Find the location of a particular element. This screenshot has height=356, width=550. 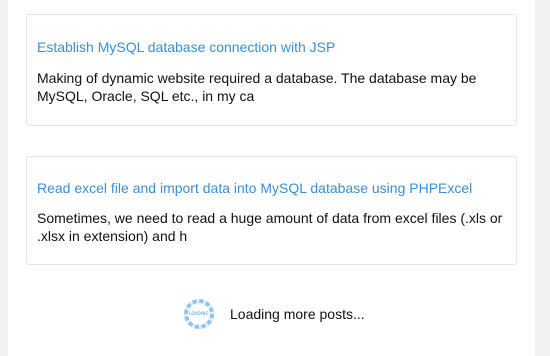

spinner-icon: LOADING is located at coordinates (199, 314).